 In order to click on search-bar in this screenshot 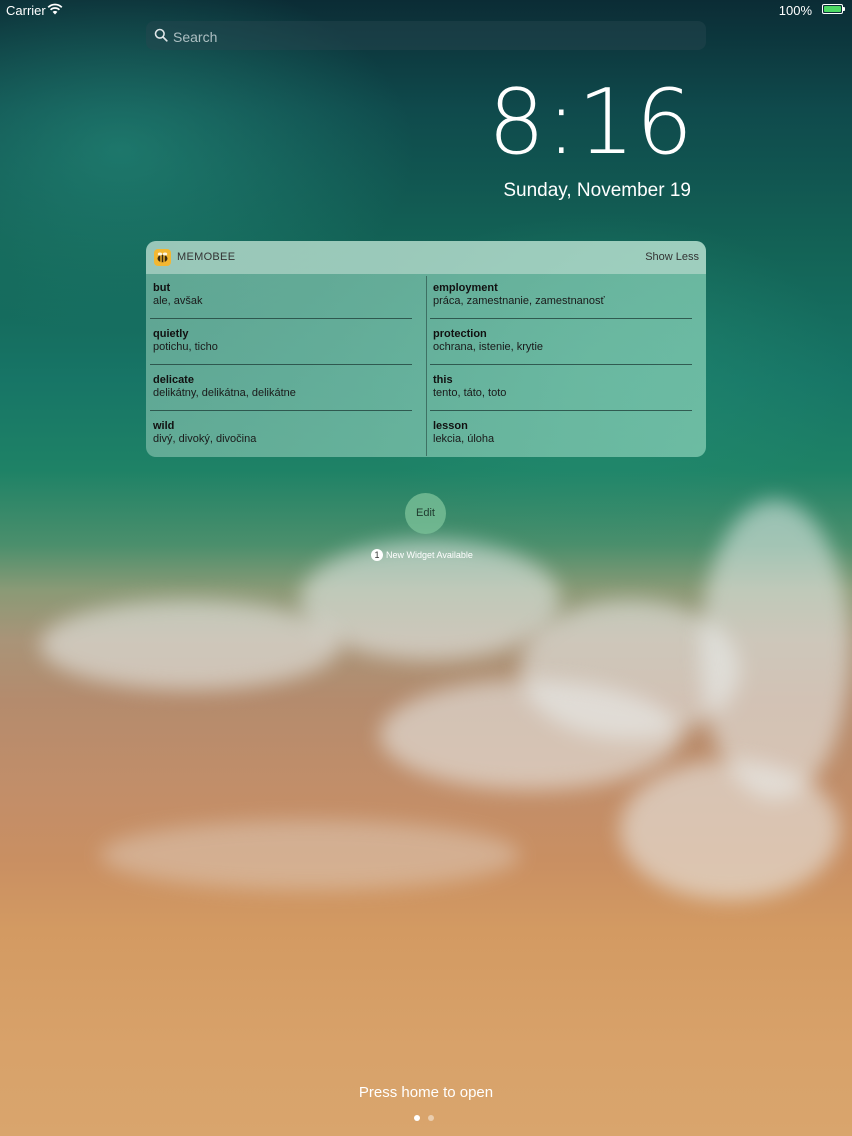, I will do `click(426, 36)`.